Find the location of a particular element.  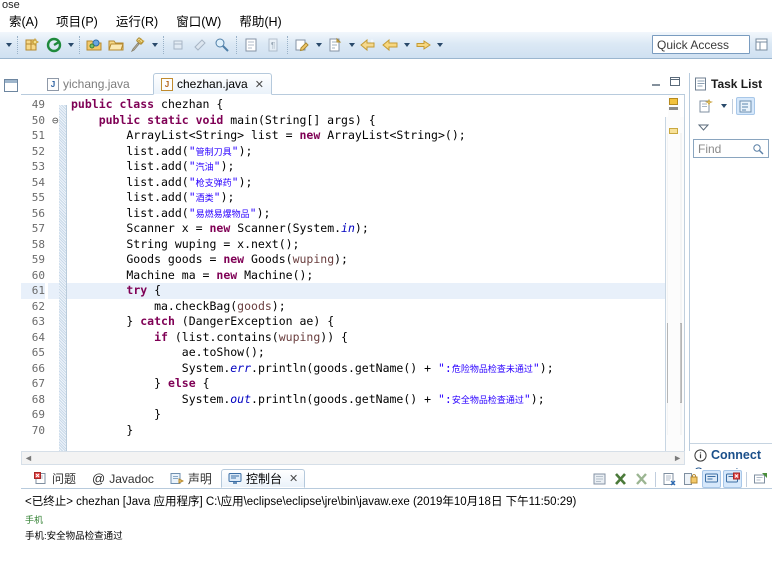

run-icon is located at coordinates (200, 45).